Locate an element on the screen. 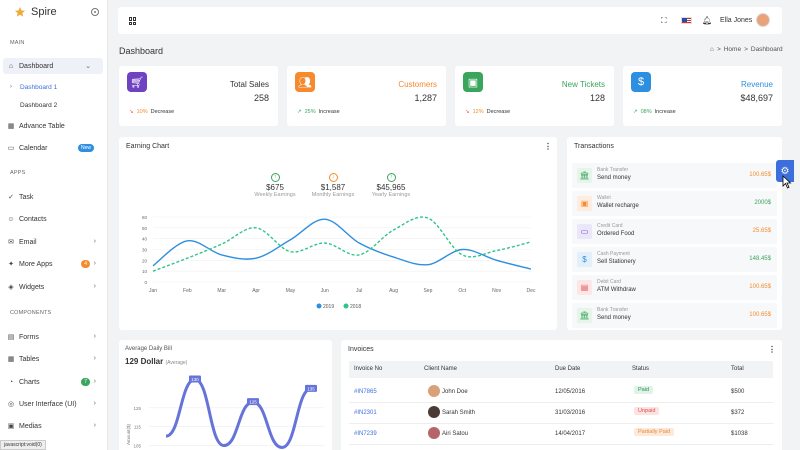 The width and height of the screenshot is (800, 450). transaction-item: ▣ Wallet Wallet recharge 2000$ is located at coordinates (674, 203).